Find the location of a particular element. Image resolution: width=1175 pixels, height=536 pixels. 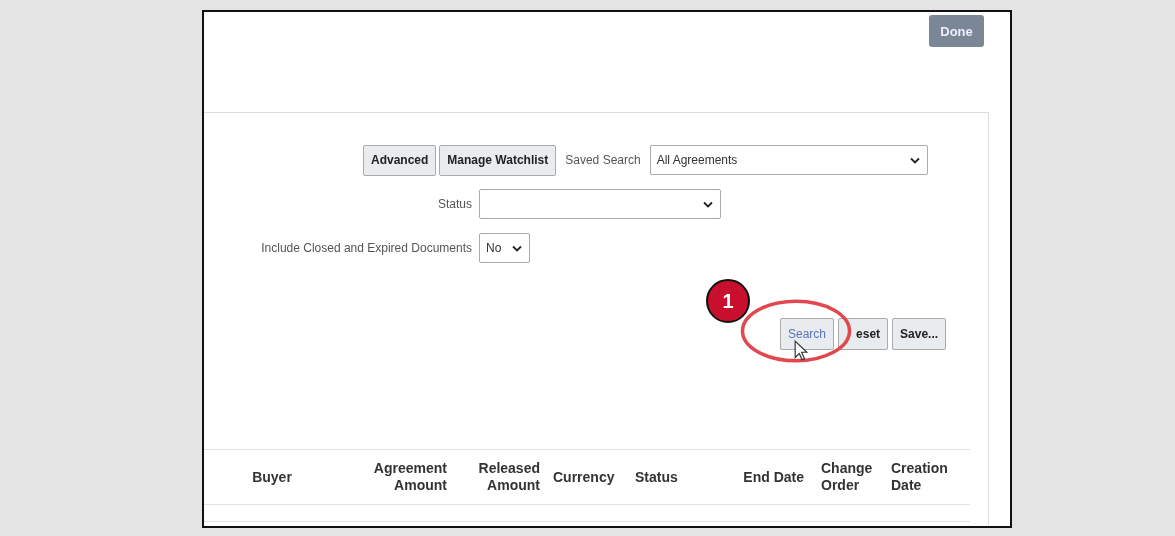

column-header: Released Amount is located at coordinates (496, 477).